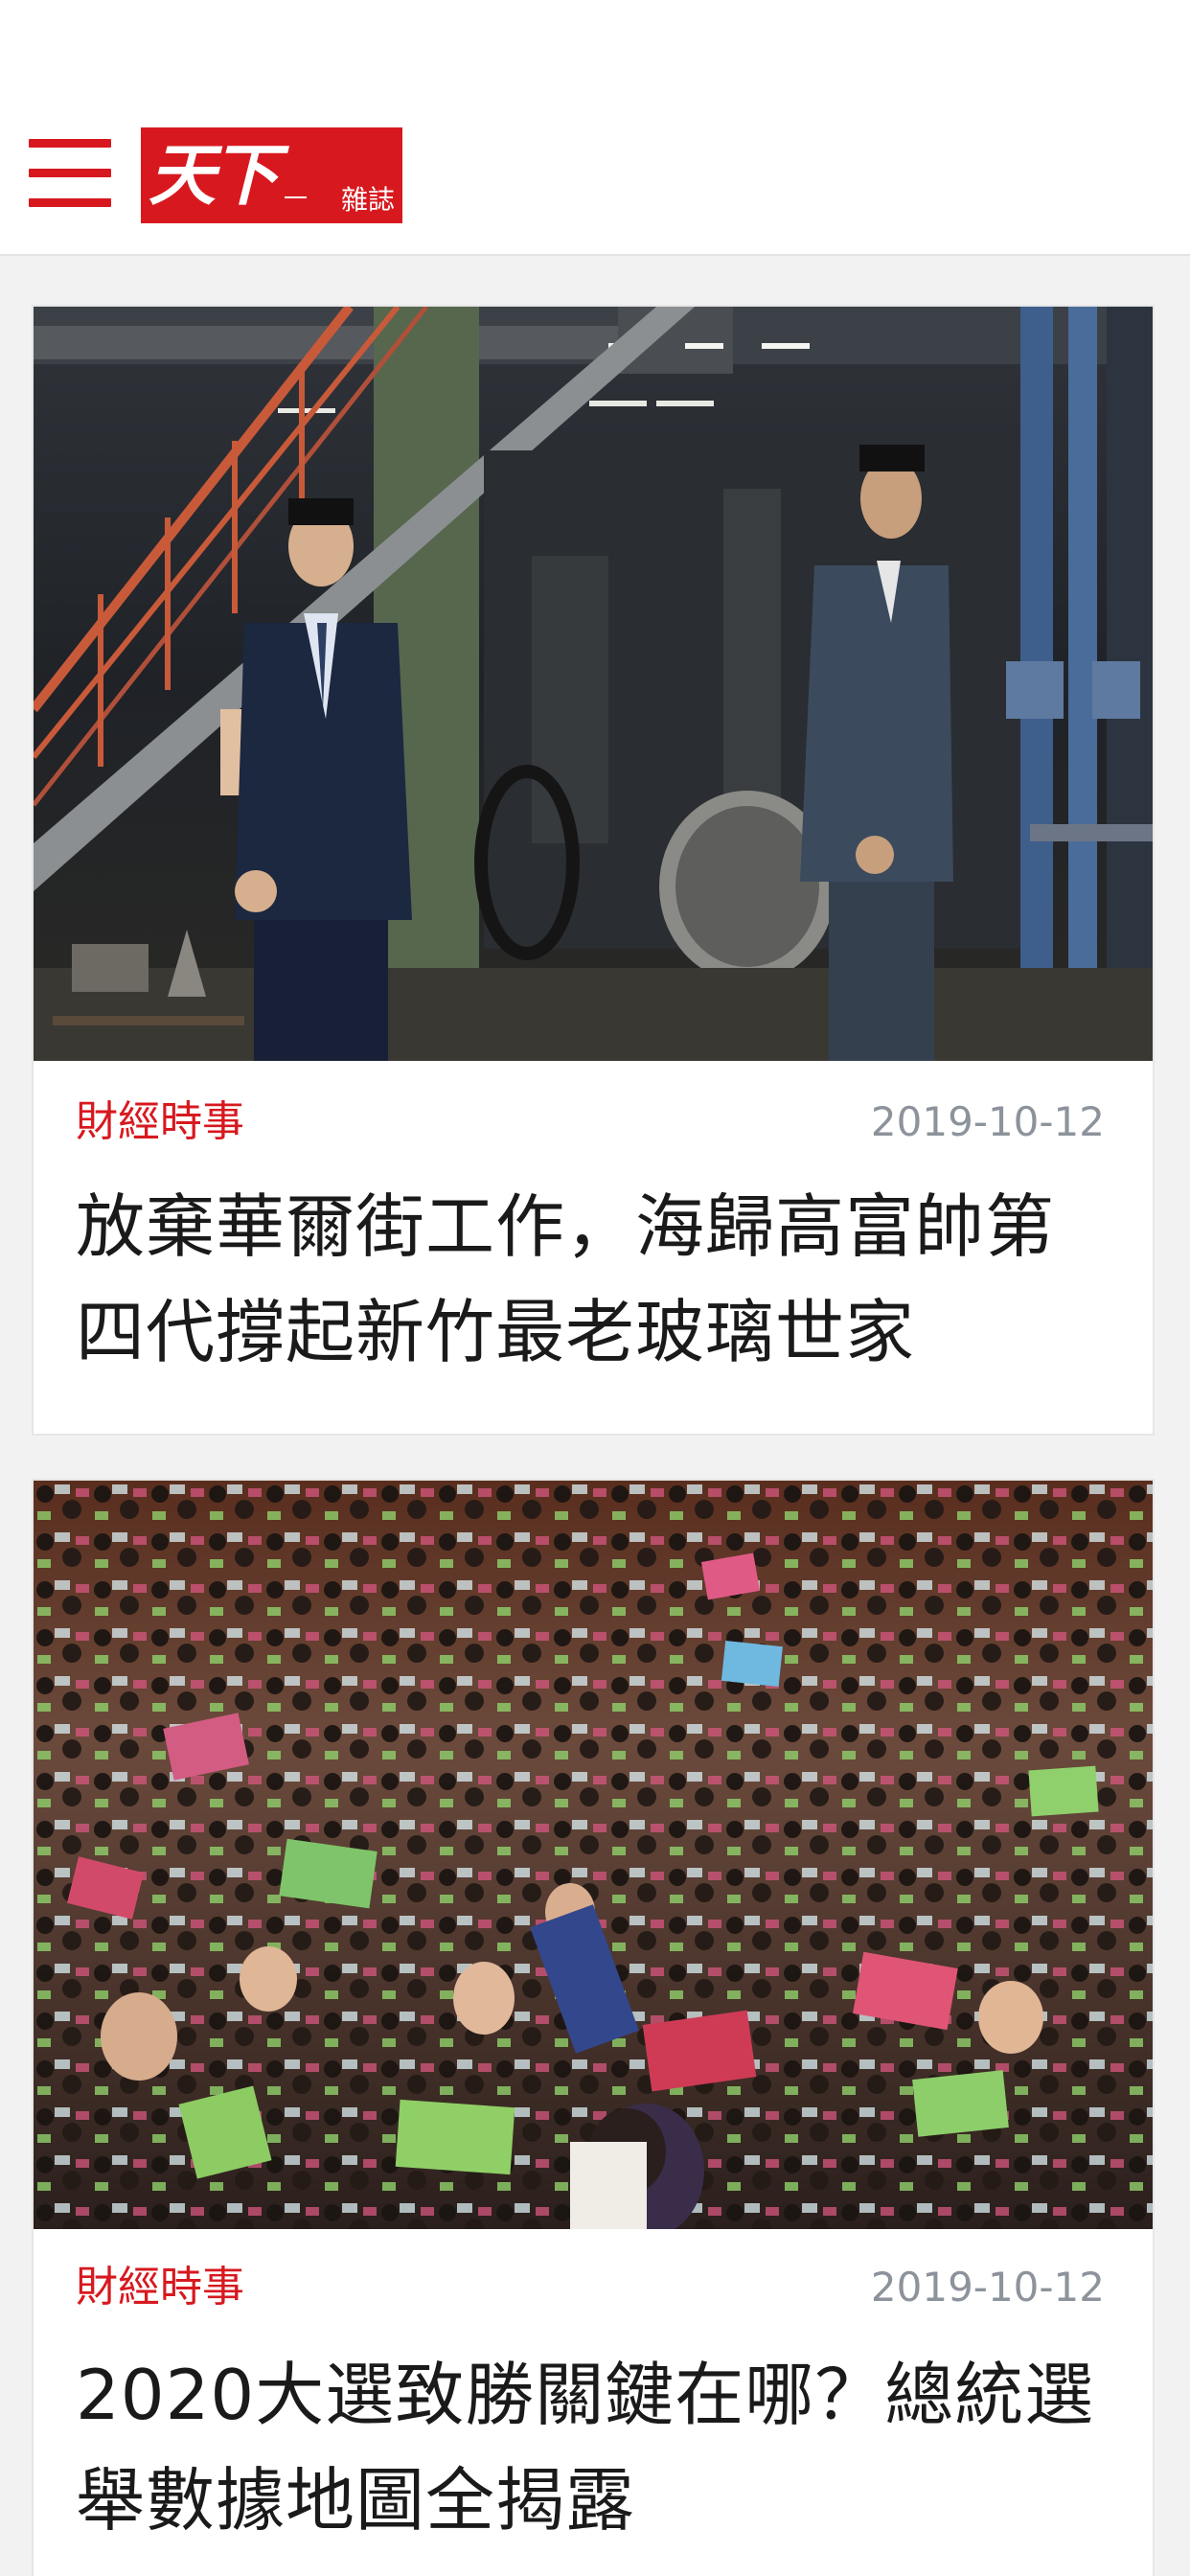 The image size is (1190, 2576). Describe the element at coordinates (598, 1279) in the screenshot. I see `article-title: 放棄華爾街工作，海歸高富帥第四代撐起新竹最老玻璃世家` at that location.